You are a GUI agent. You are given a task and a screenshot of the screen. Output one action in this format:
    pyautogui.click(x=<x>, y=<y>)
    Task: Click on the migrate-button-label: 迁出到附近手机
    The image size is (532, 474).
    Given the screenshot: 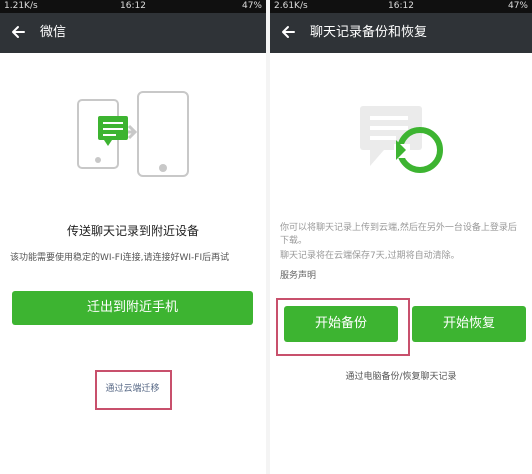 What is the action you would take?
    pyautogui.click(x=132, y=307)
    